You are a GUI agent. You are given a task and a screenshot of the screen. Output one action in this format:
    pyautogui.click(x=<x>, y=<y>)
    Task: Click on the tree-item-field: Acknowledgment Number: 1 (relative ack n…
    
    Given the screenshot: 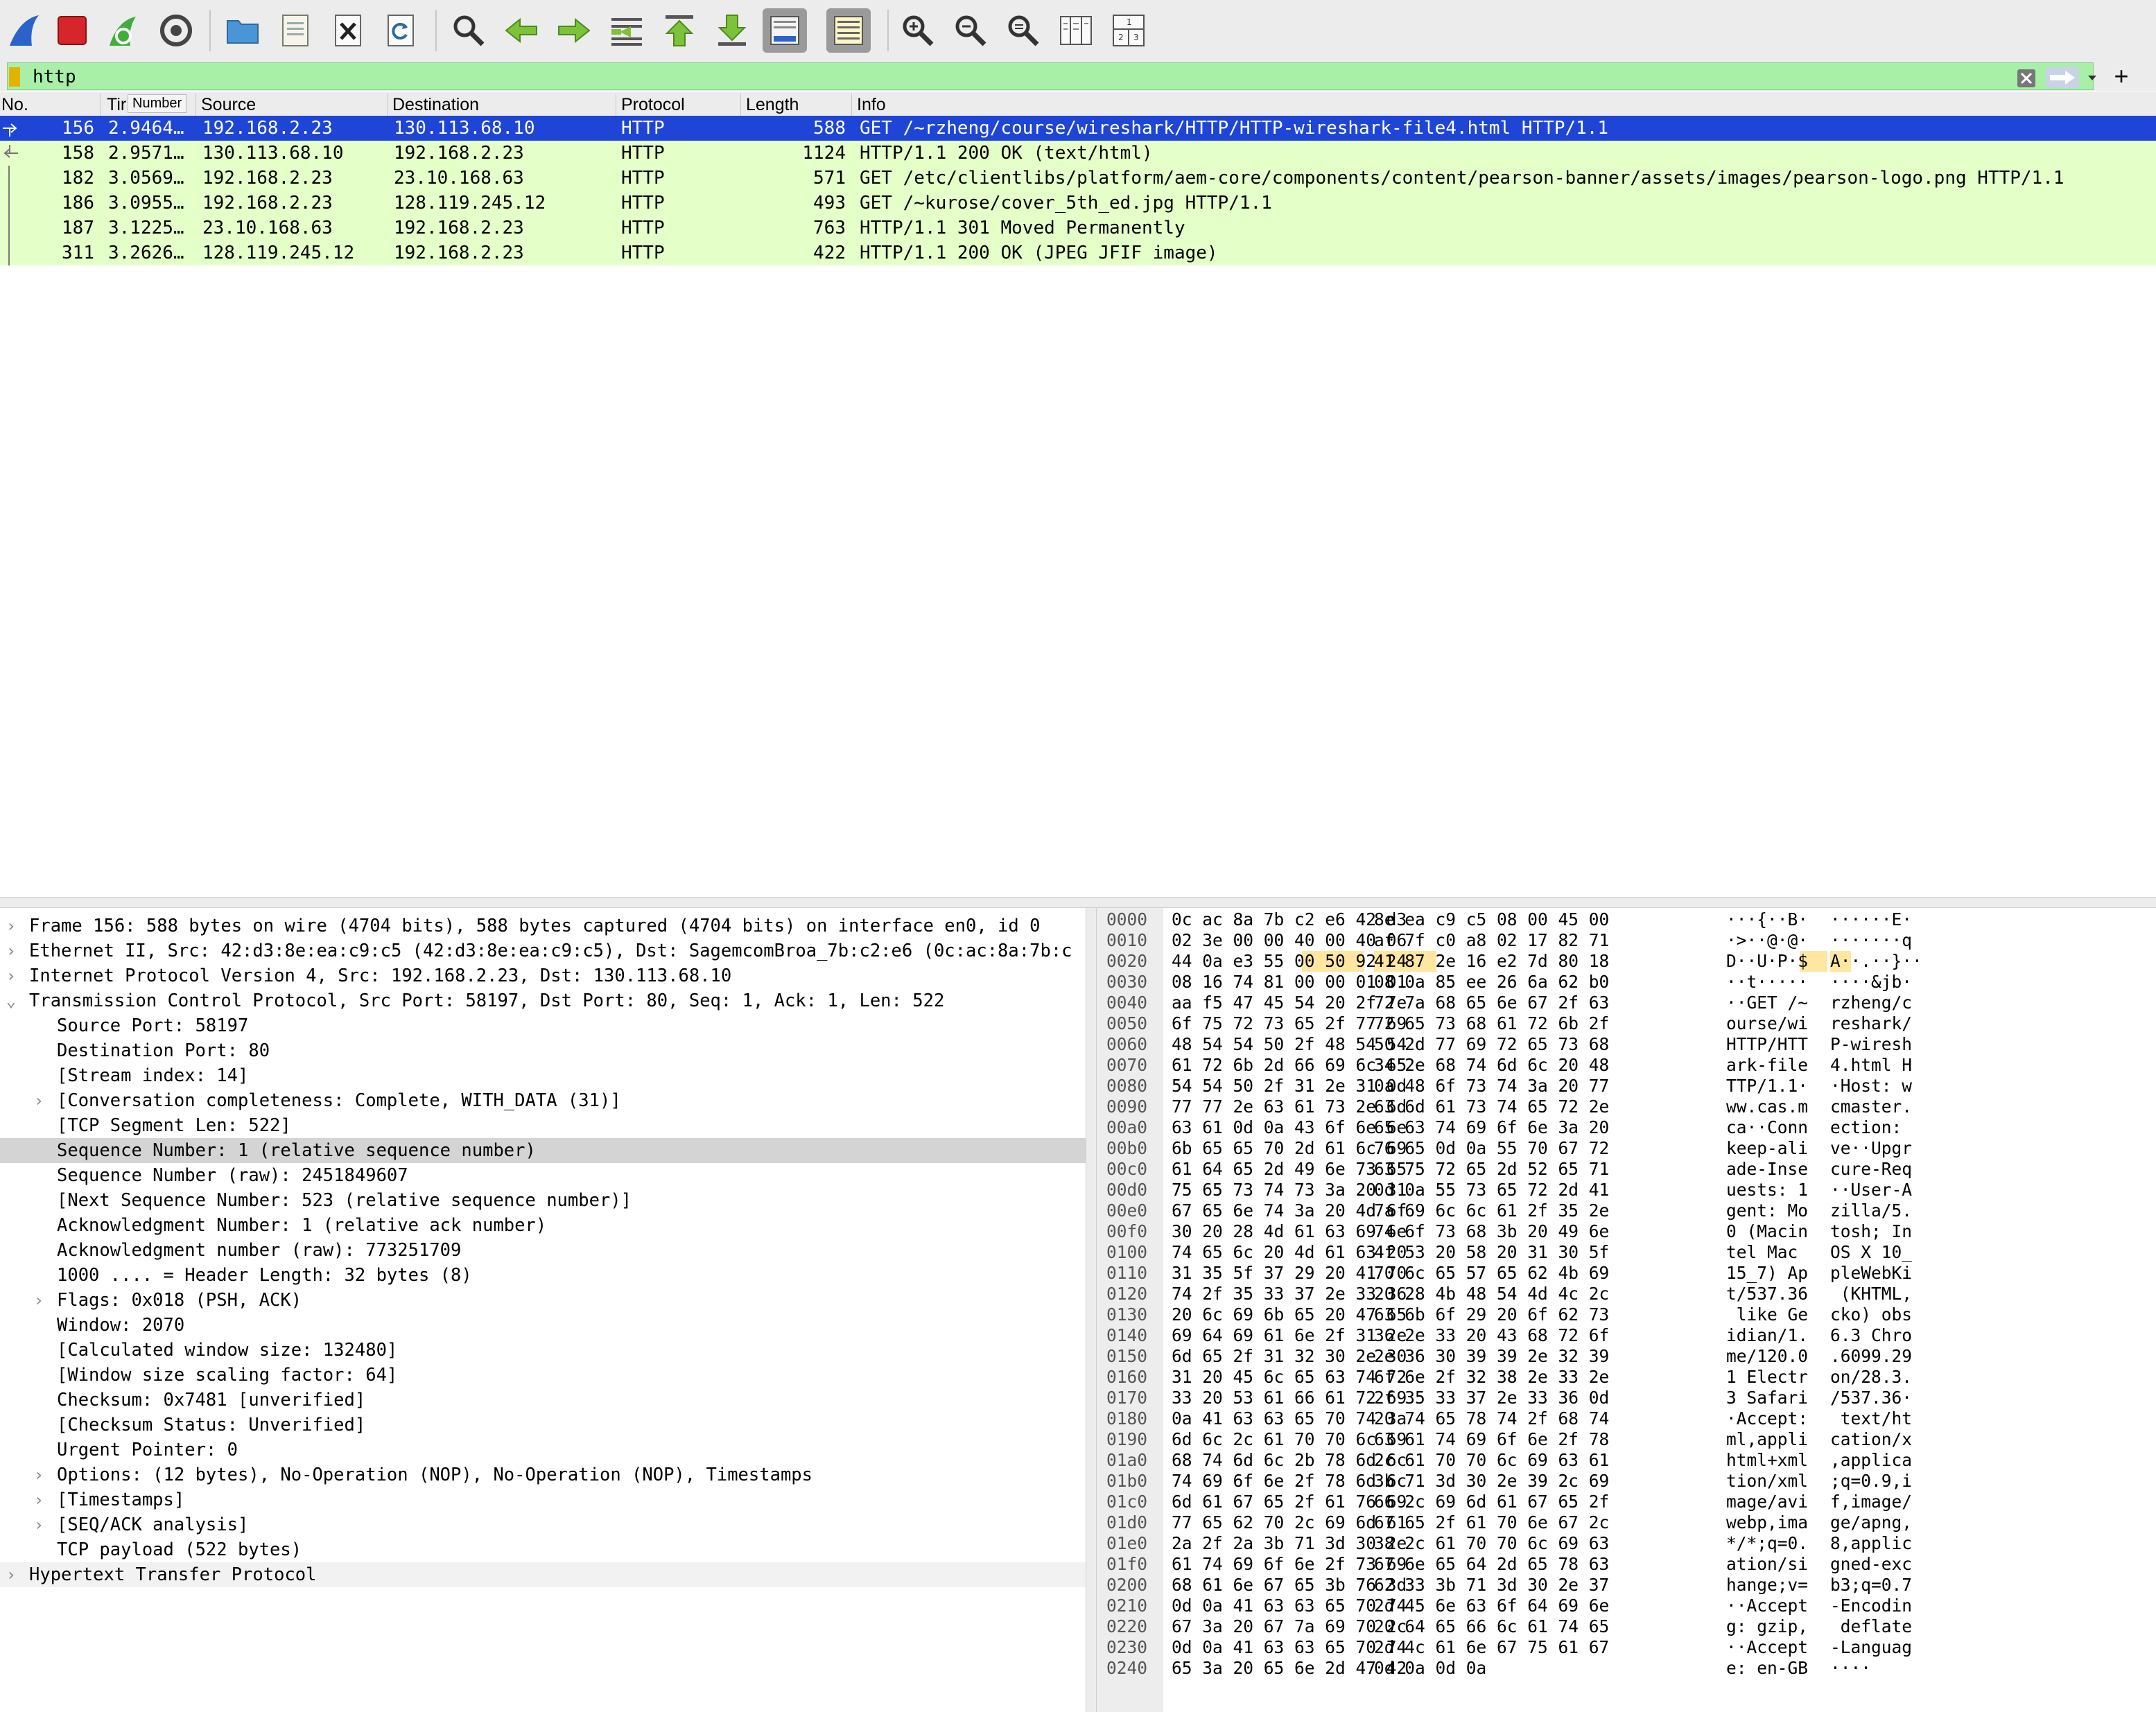 What is the action you would take?
    pyautogui.click(x=543, y=1225)
    